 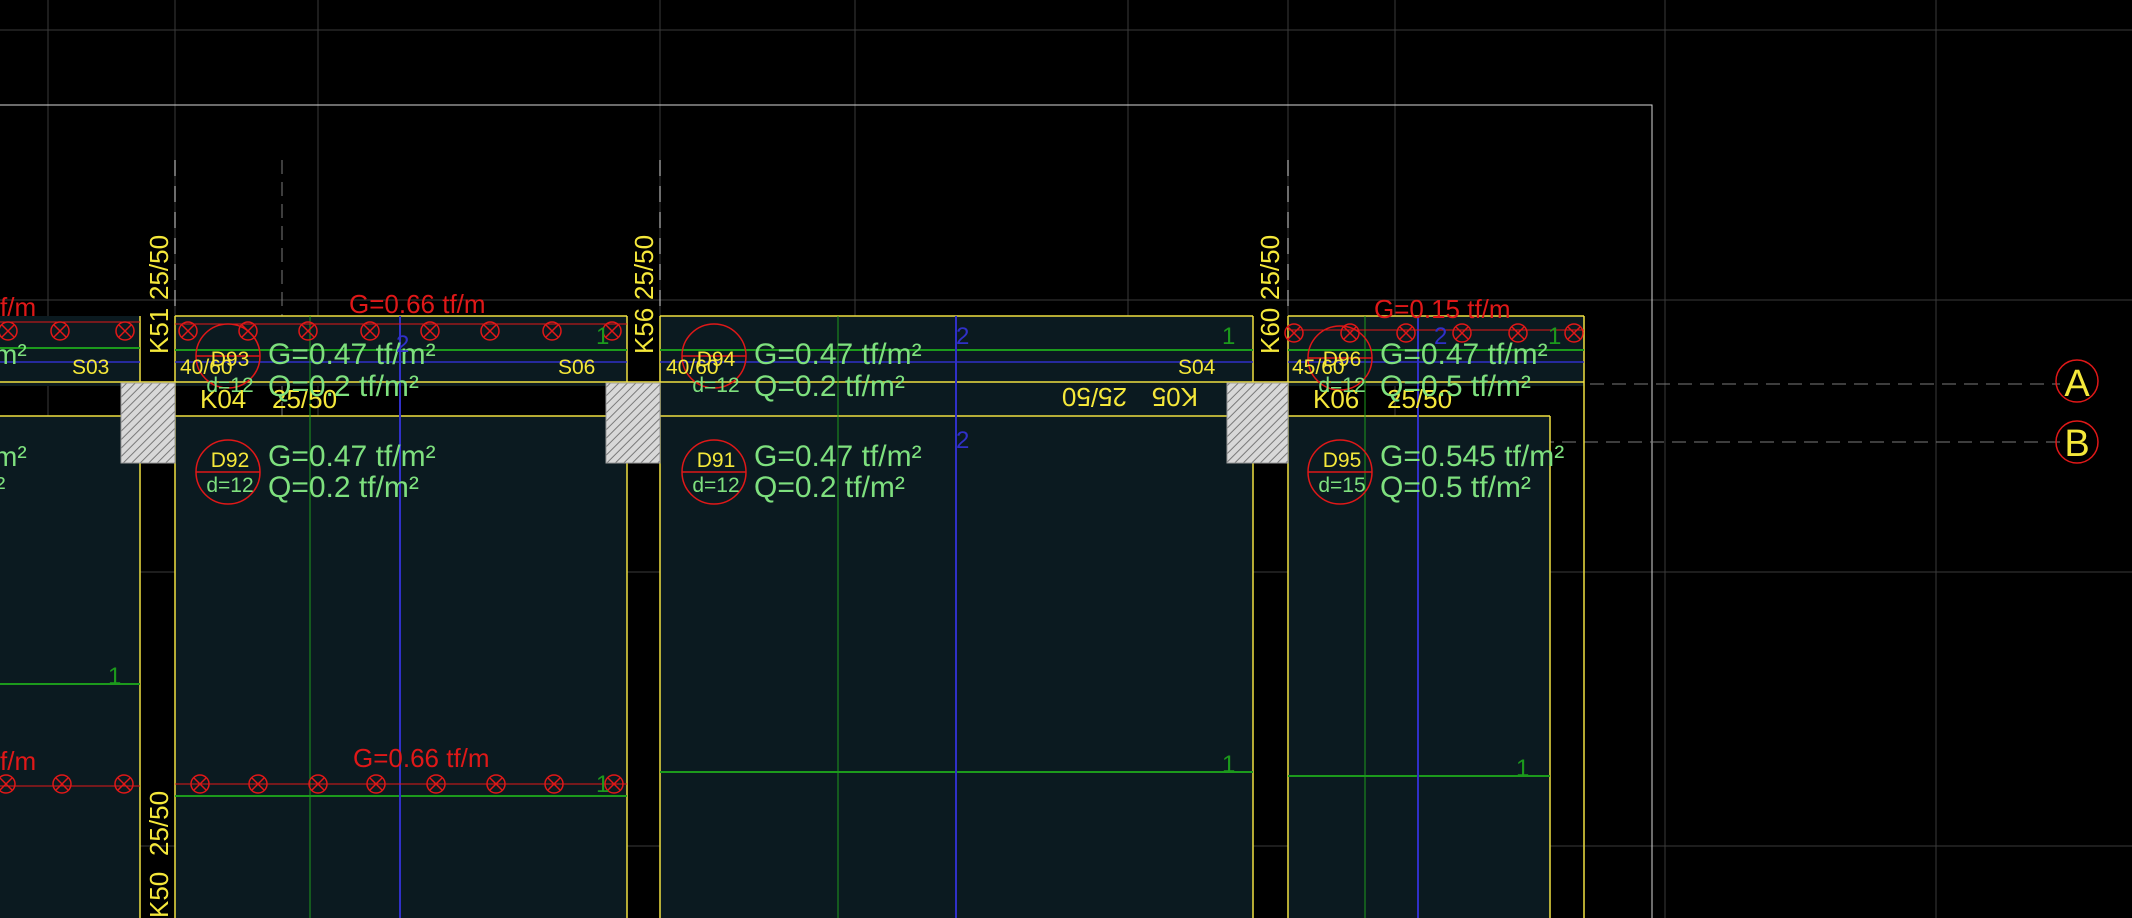 What do you see at coordinates (644, 331) in the screenshot?
I see `column-k56-label: K56` at bounding box center [644, 331].